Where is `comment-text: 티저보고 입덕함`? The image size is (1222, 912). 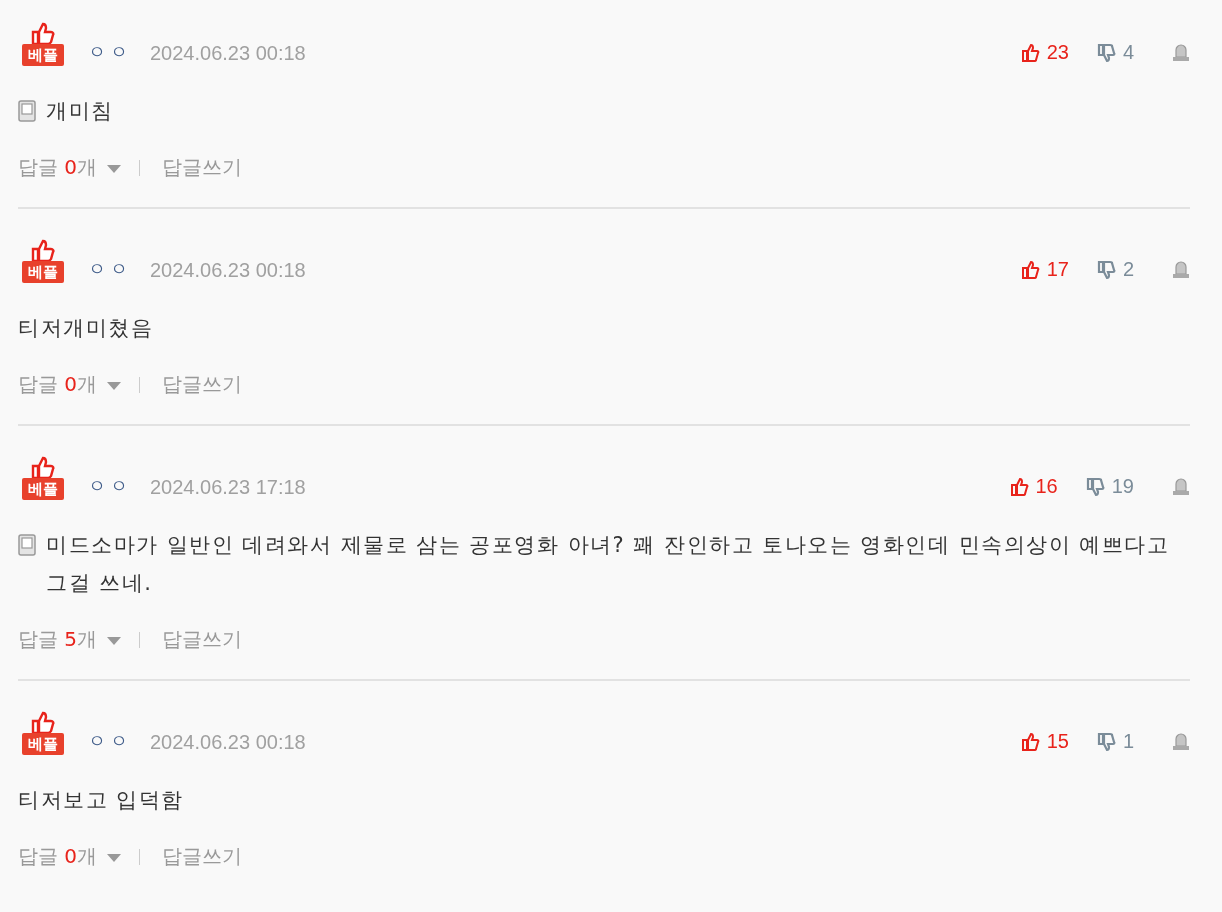 comment-text: 티저보고 입덕함 is located at coordinates (101, 800).